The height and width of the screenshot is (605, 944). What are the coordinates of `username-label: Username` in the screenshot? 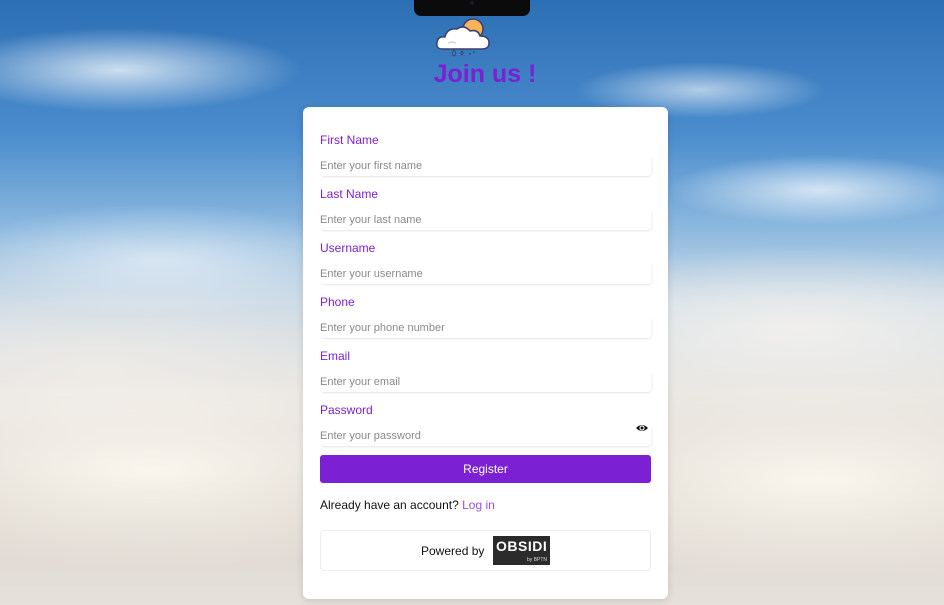 It's located at (348, 248).